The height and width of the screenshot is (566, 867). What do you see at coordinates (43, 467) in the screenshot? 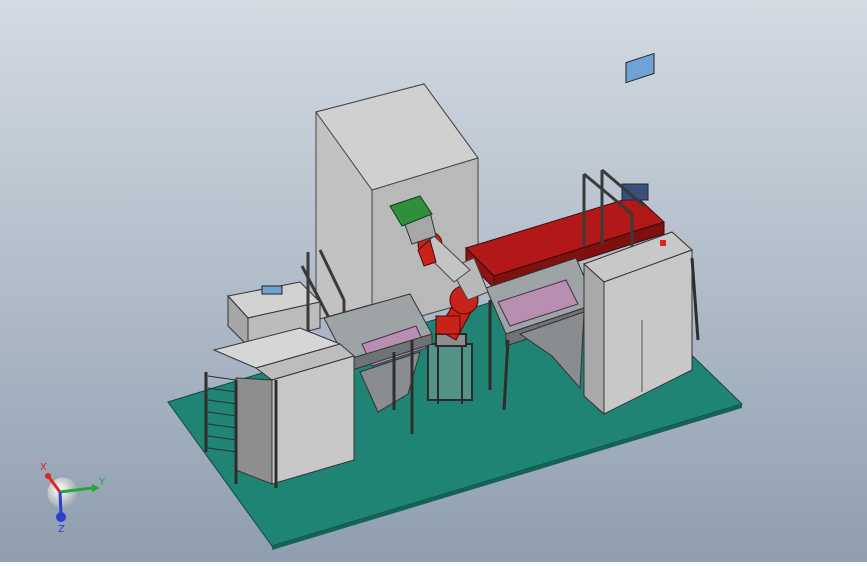
I see `x-axis-label: X` at bounding box center [43, 467].